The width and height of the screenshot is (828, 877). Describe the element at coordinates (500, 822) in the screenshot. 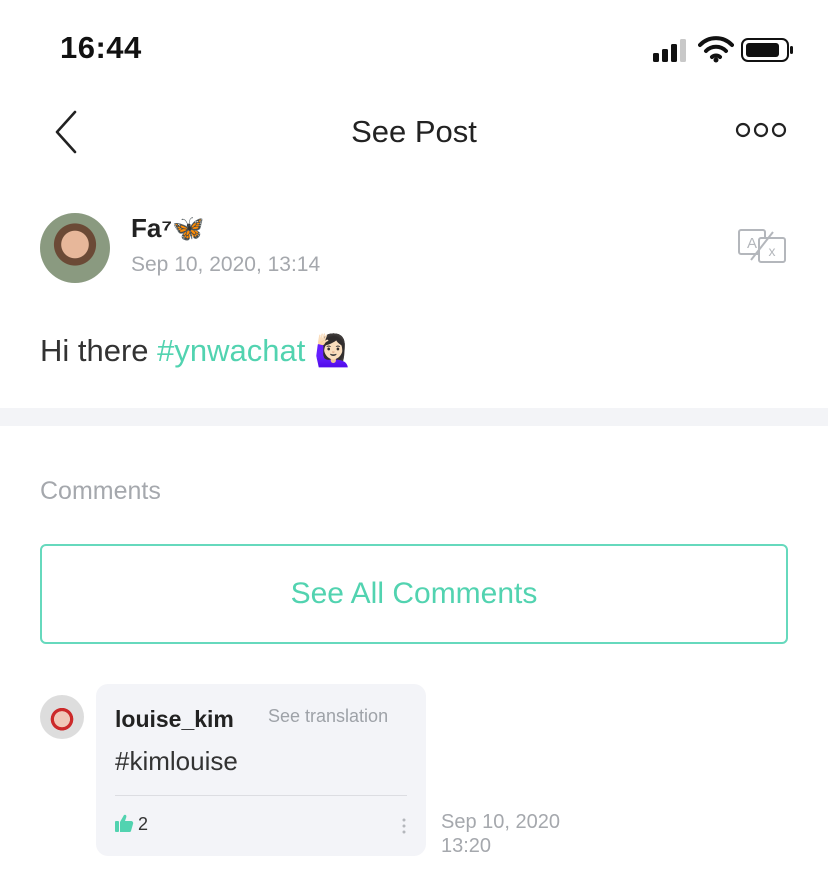

I see `comment-date-line: Sep 10, 2020` at that location.